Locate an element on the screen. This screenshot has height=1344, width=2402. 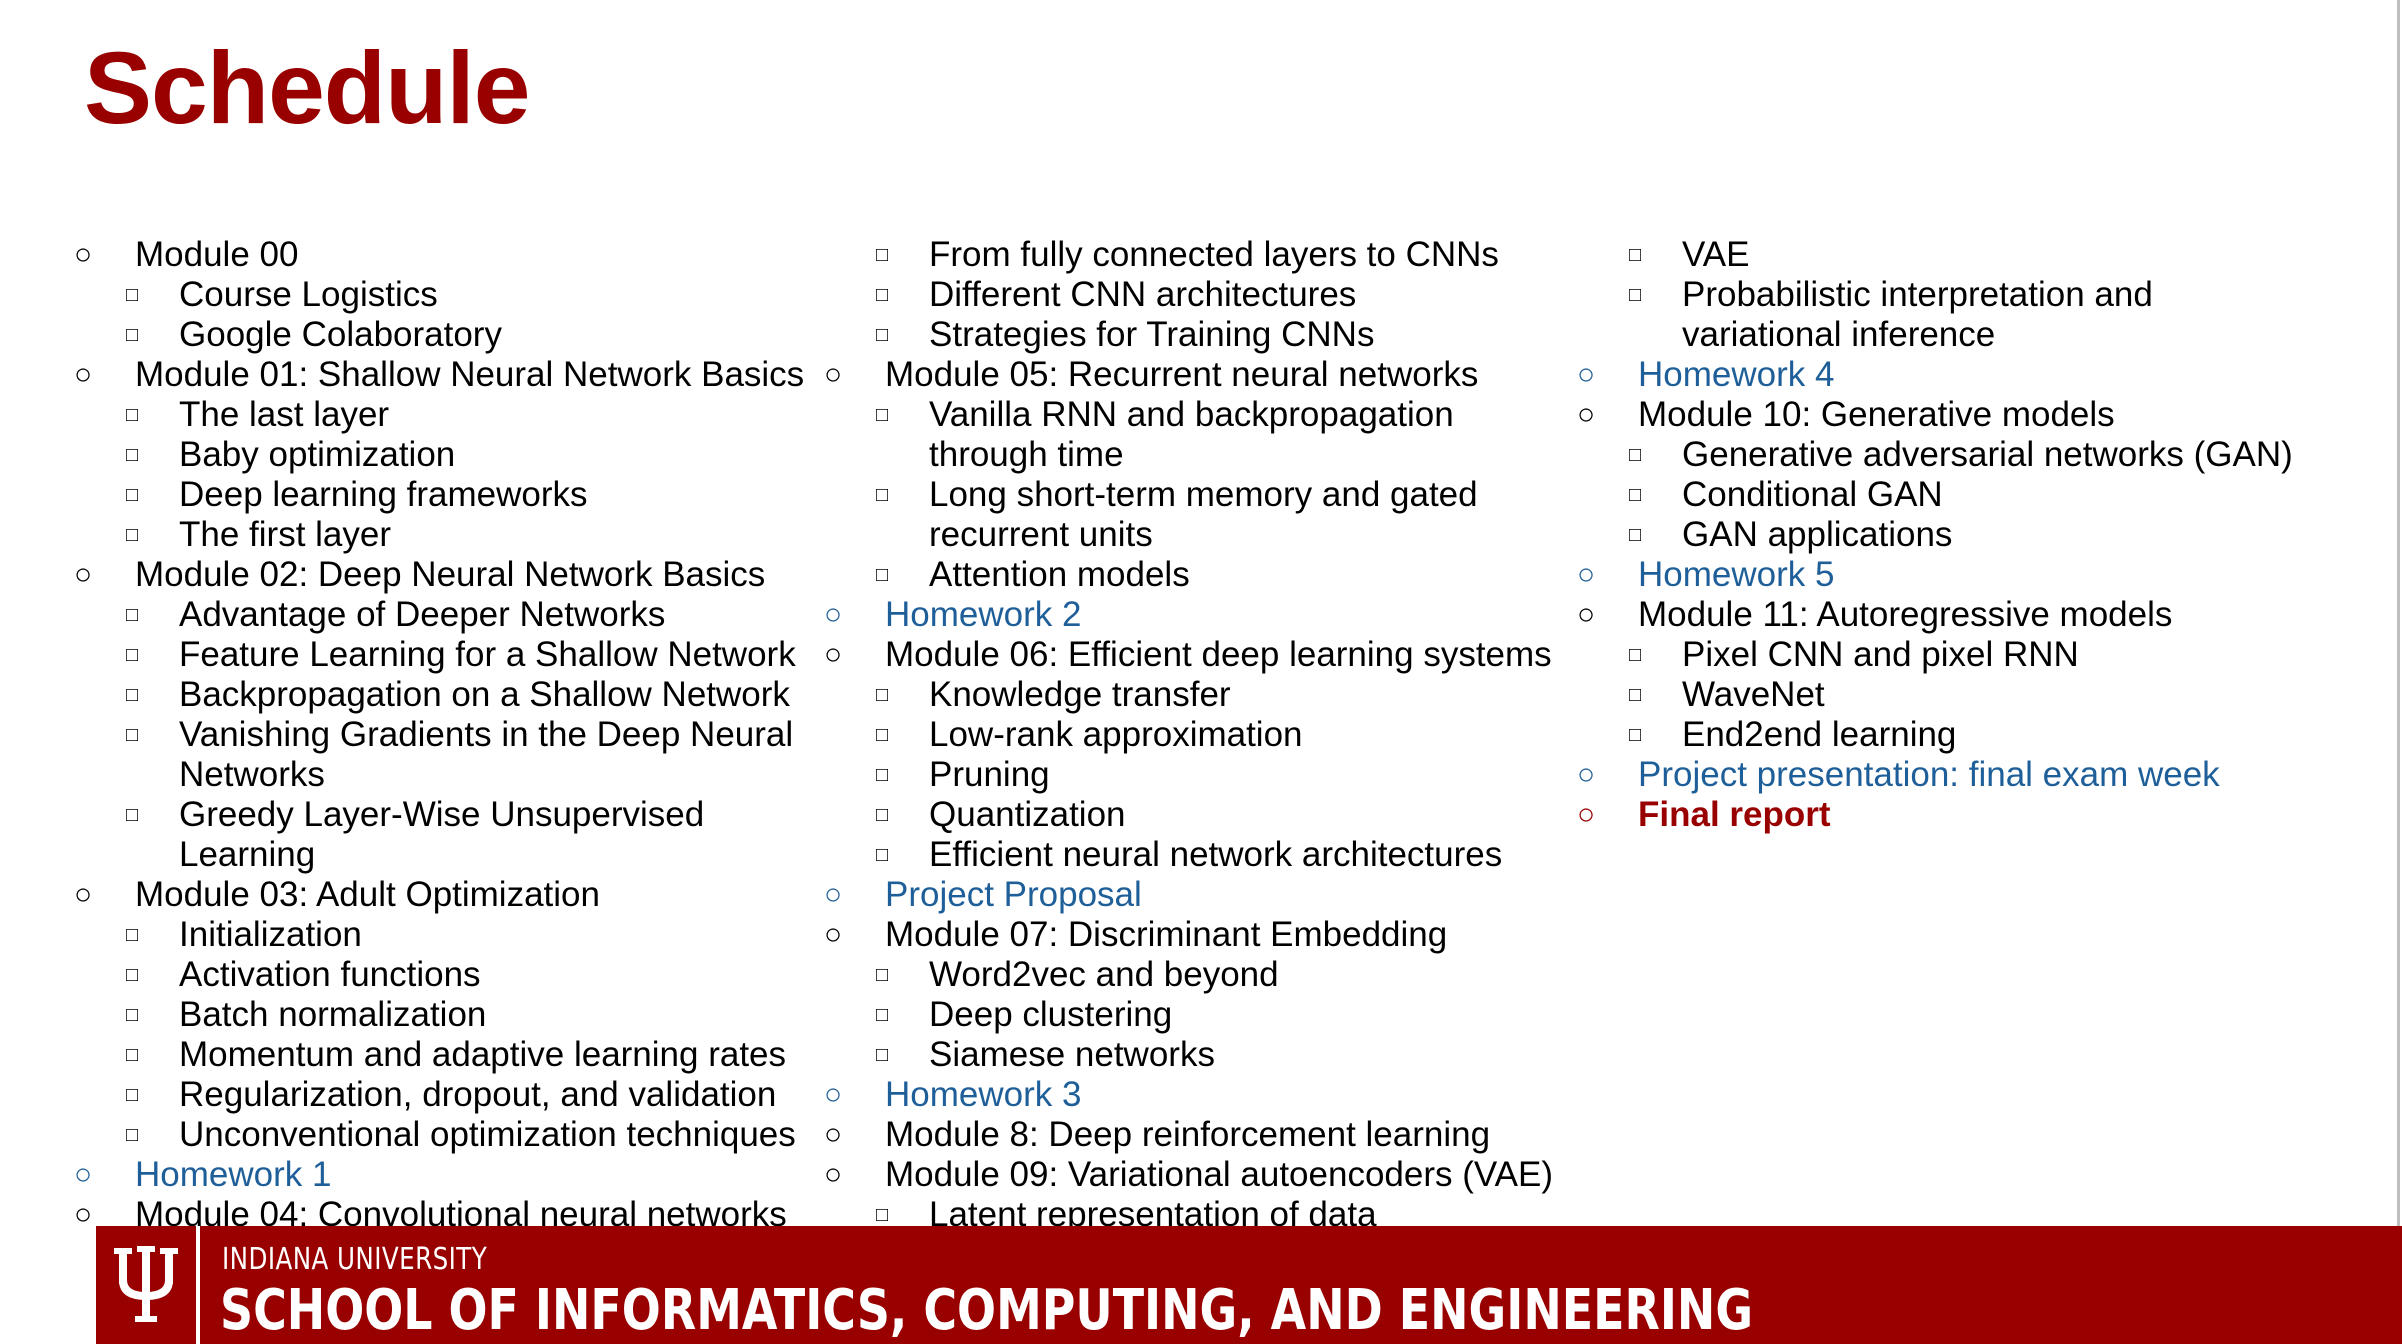
schedule-subitem-text: Pixel CNN and pixel RNN is located at coordinates (1880, 654).